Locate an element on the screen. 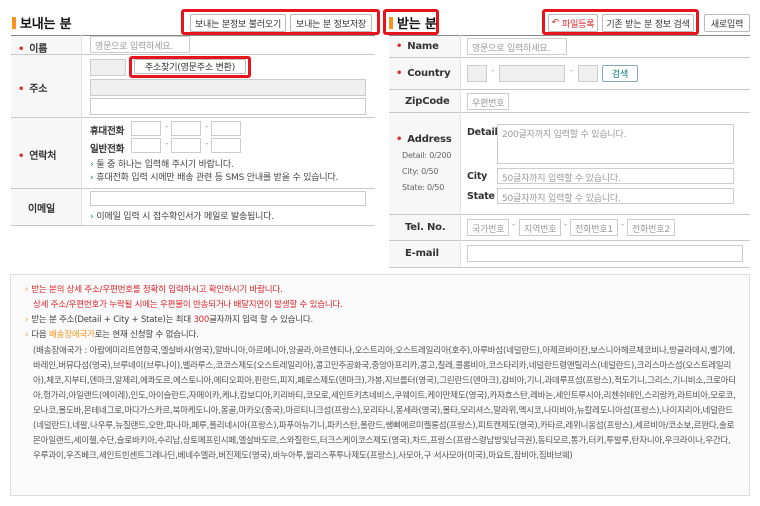 This screenshot has width=760, height=506. file-upload-button: ↶ 파일등록 is located at coordinates (573, 23).